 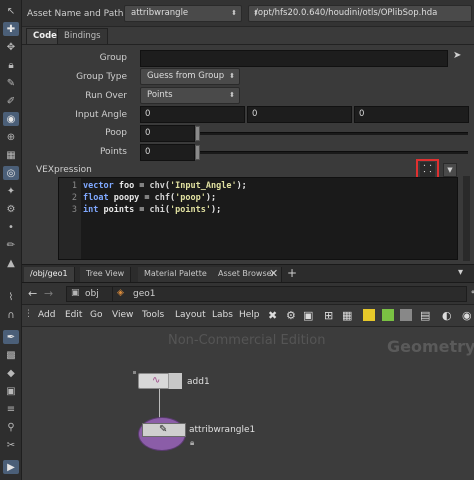 I want to click on shape-icon: ◆, so click(x=11, y=373).